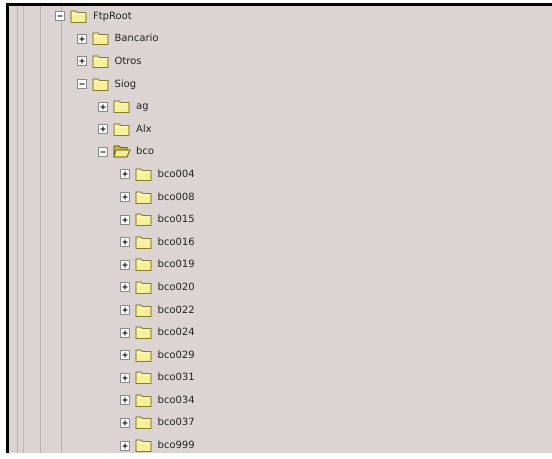  Describe the element at coordinates (176, 174) in the screenshot. I see `folder-name: bco004` at that location.